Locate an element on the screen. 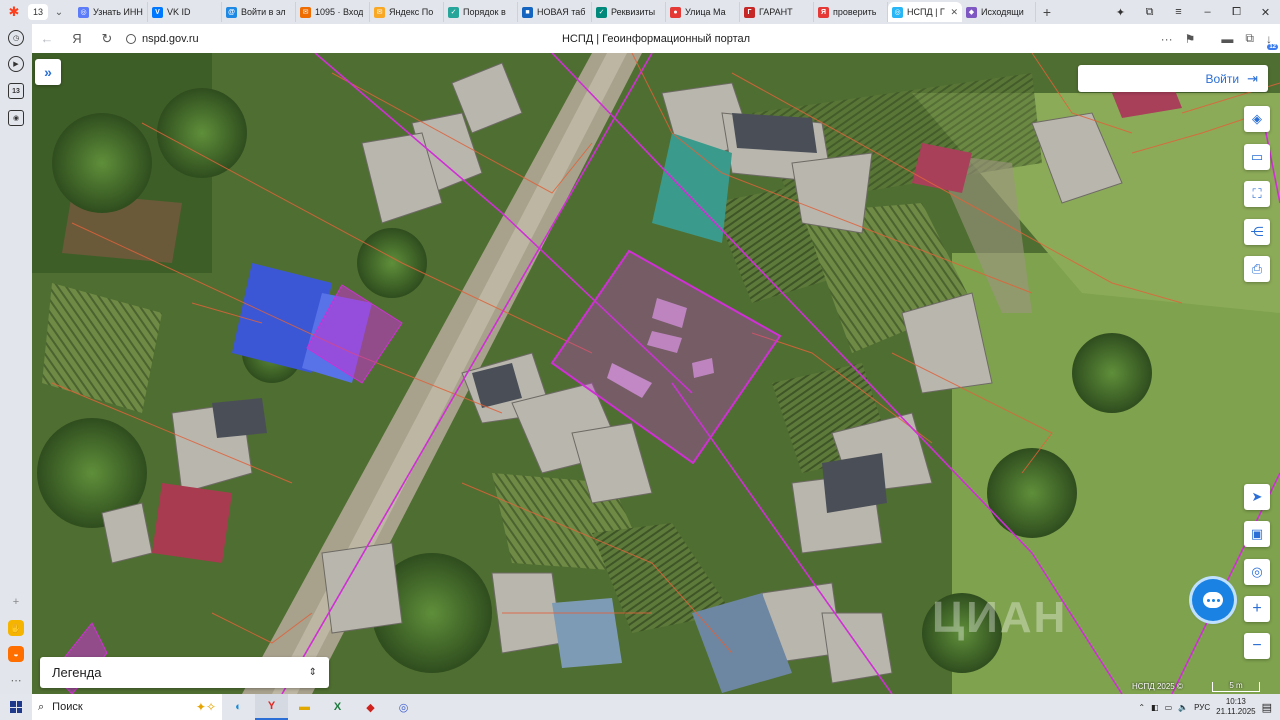  browser-tab: ✉ Яндекс По is located at coordinates (407, 12).